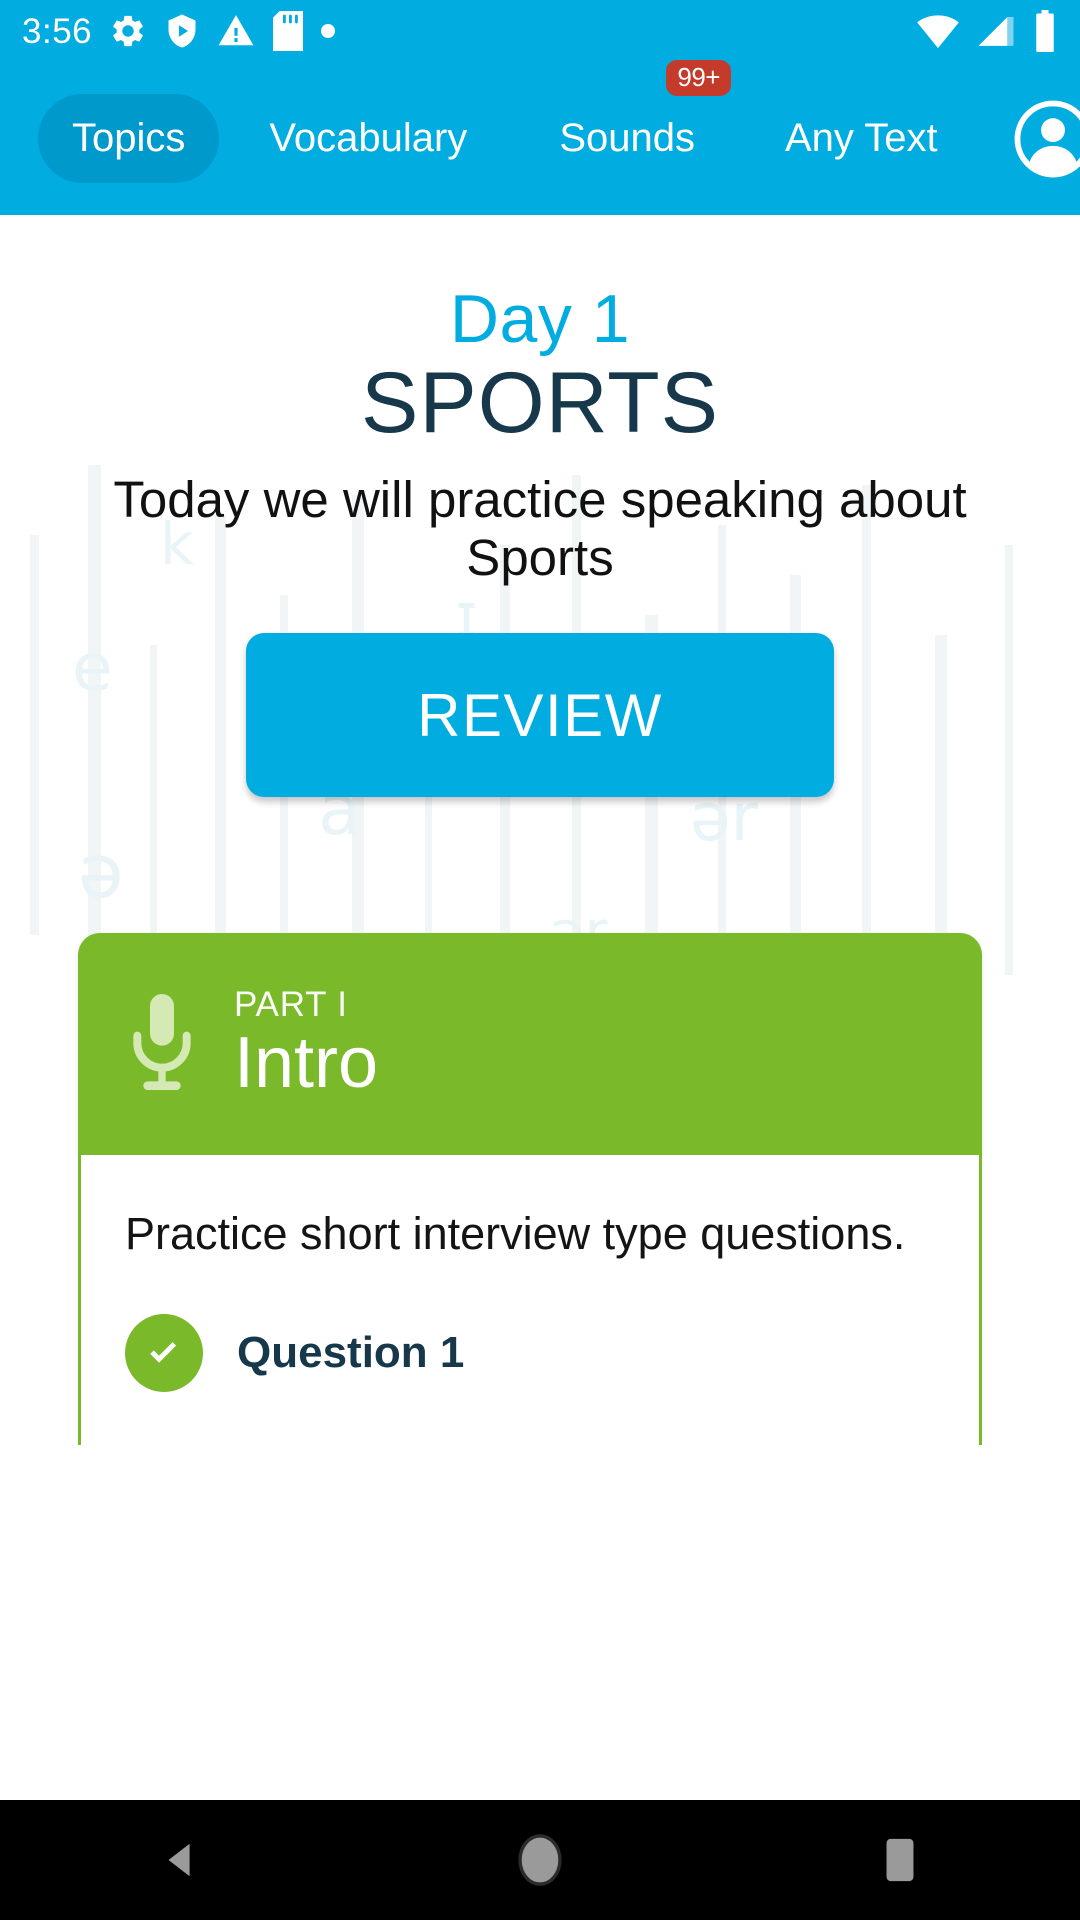 This screenshot has width=1080, height=1920. Describe the element at coordinates (101, 872) in the screenshot. I see `watermark-glyph: ə` at that location.